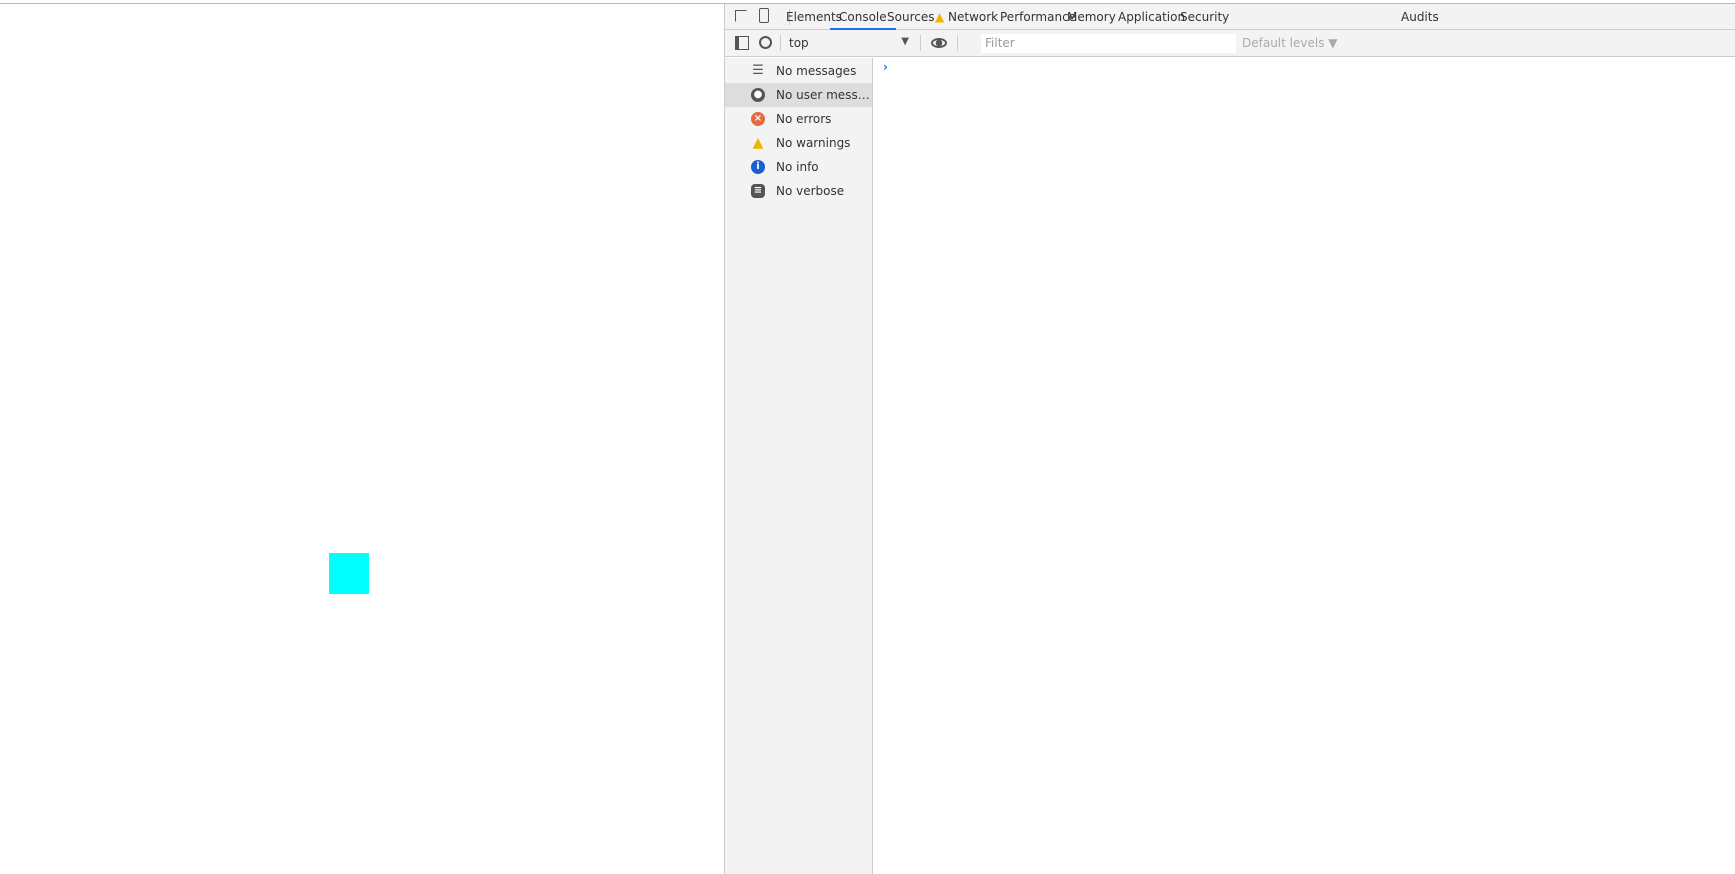 The width and height of the screenshot is (1735, 874). I want to click on sidebar-item-label: No info, so click(797, 167).